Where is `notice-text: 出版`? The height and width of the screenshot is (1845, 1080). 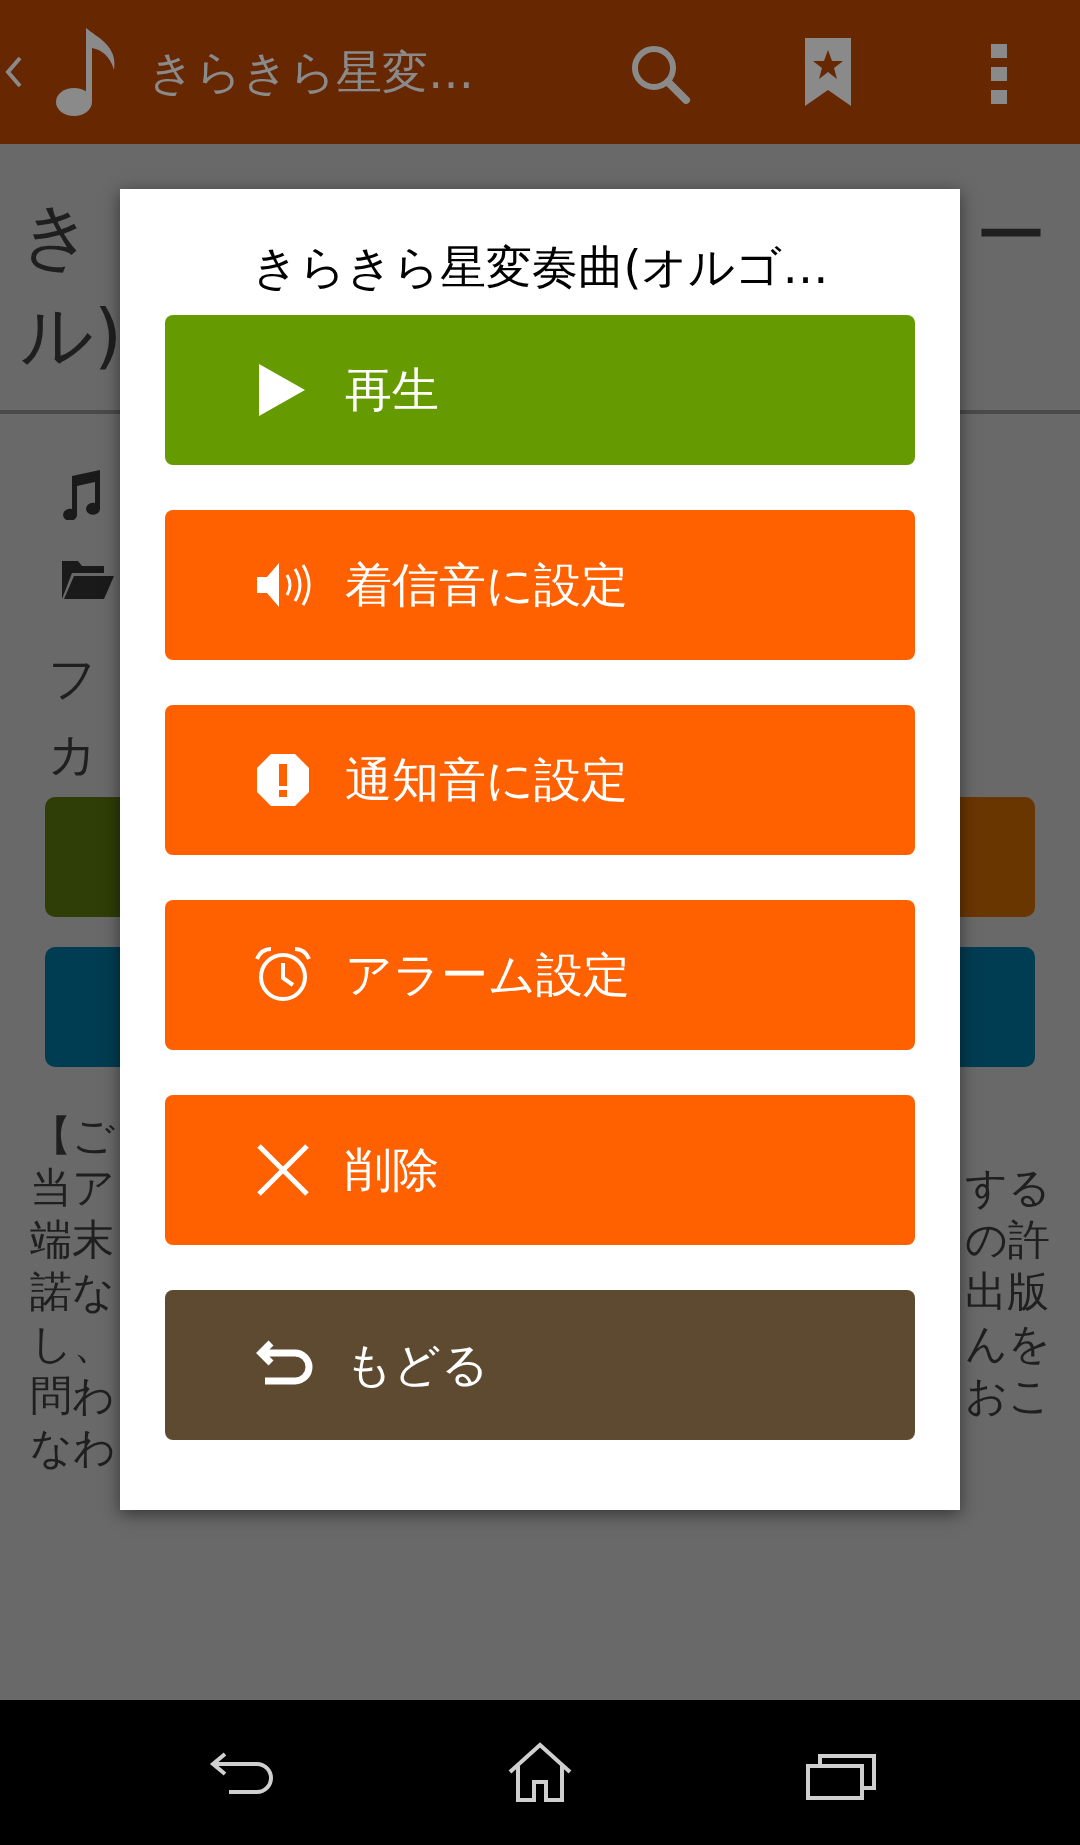 notice-text: 出版 is located at coordinates (1007, 1292).